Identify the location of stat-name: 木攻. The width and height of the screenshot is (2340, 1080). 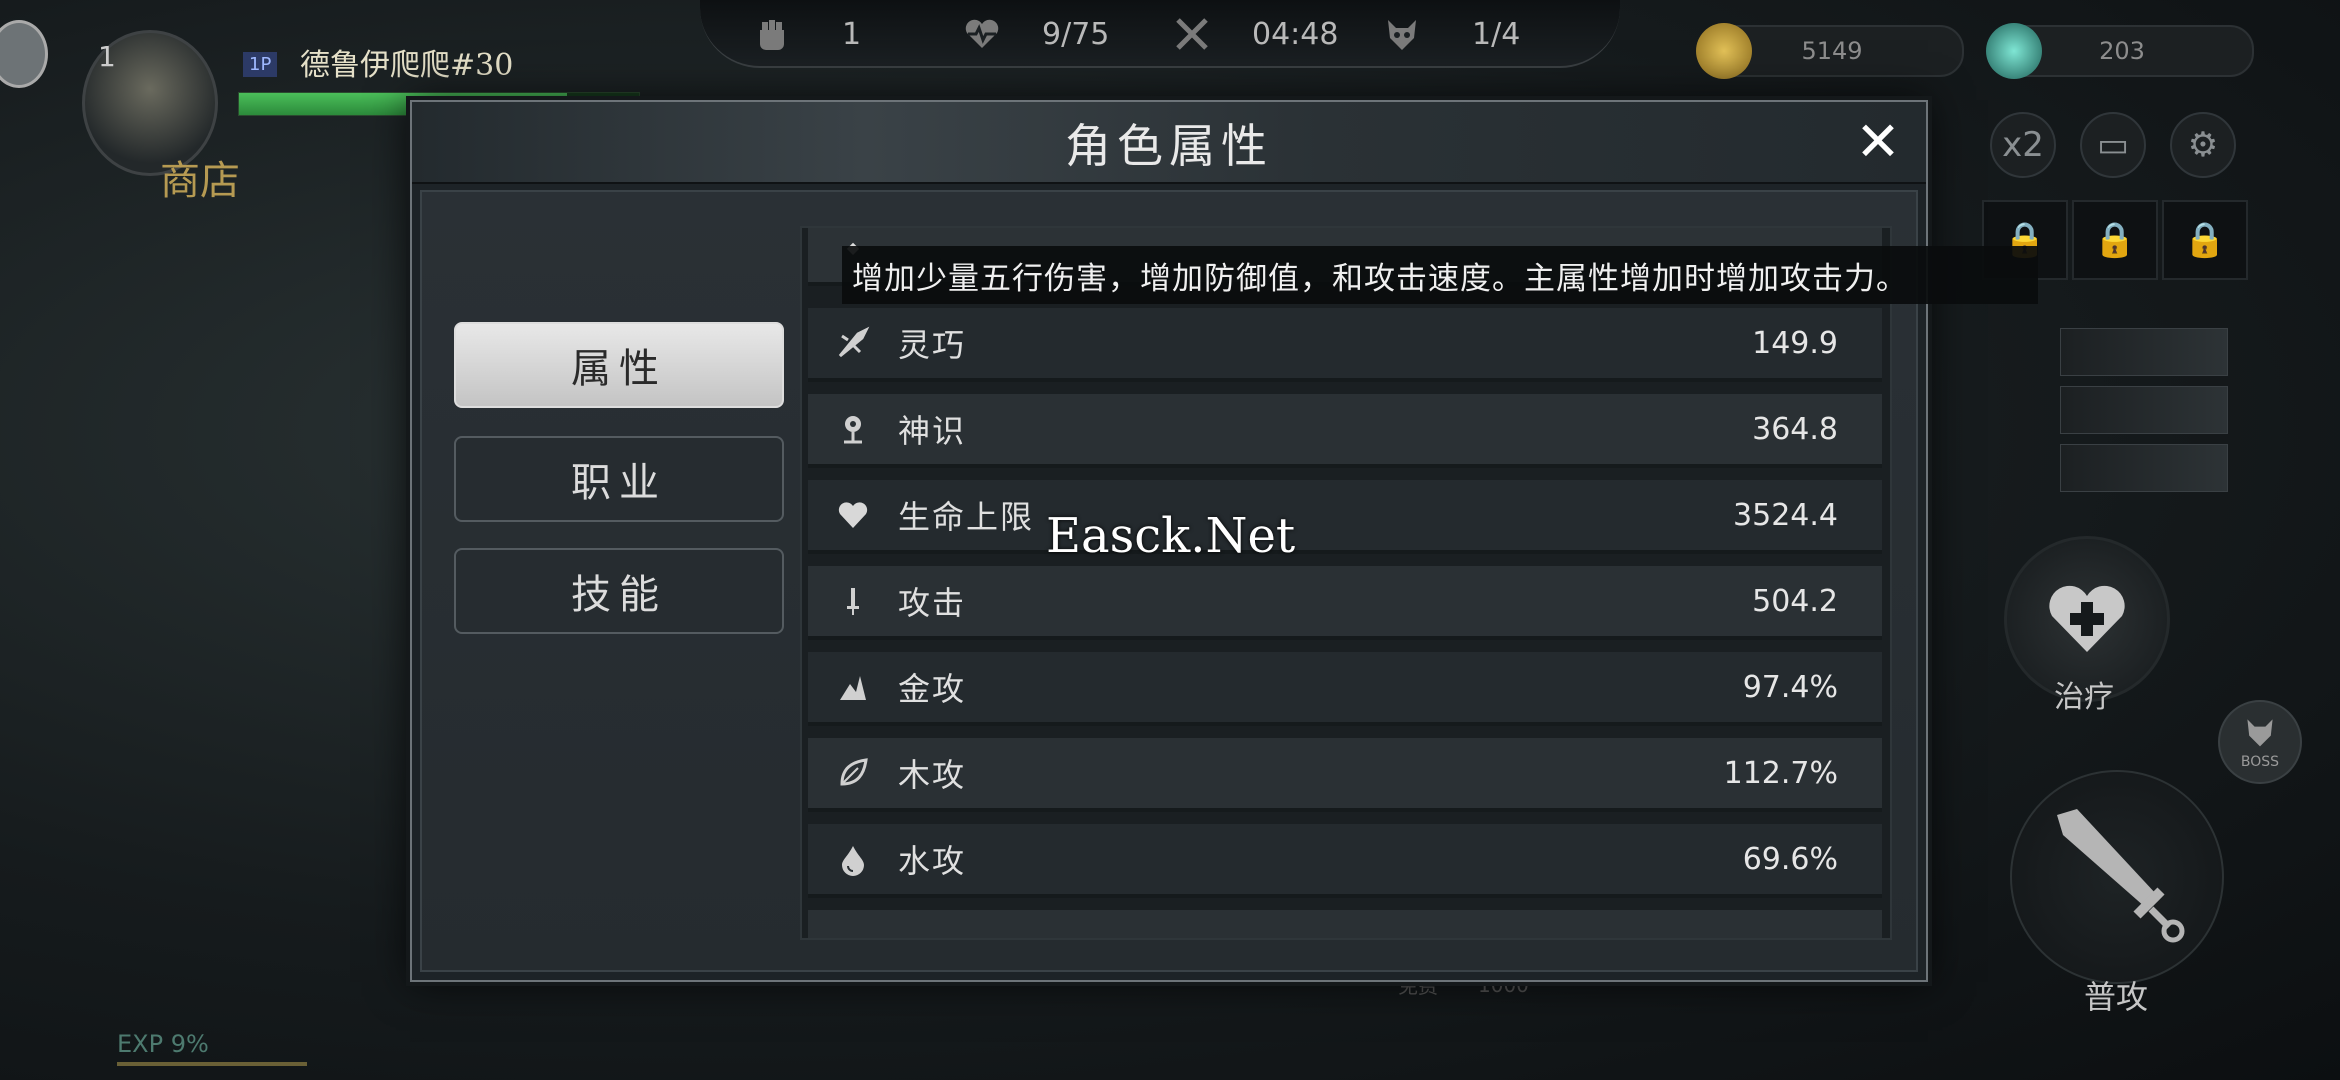
(932, 775).